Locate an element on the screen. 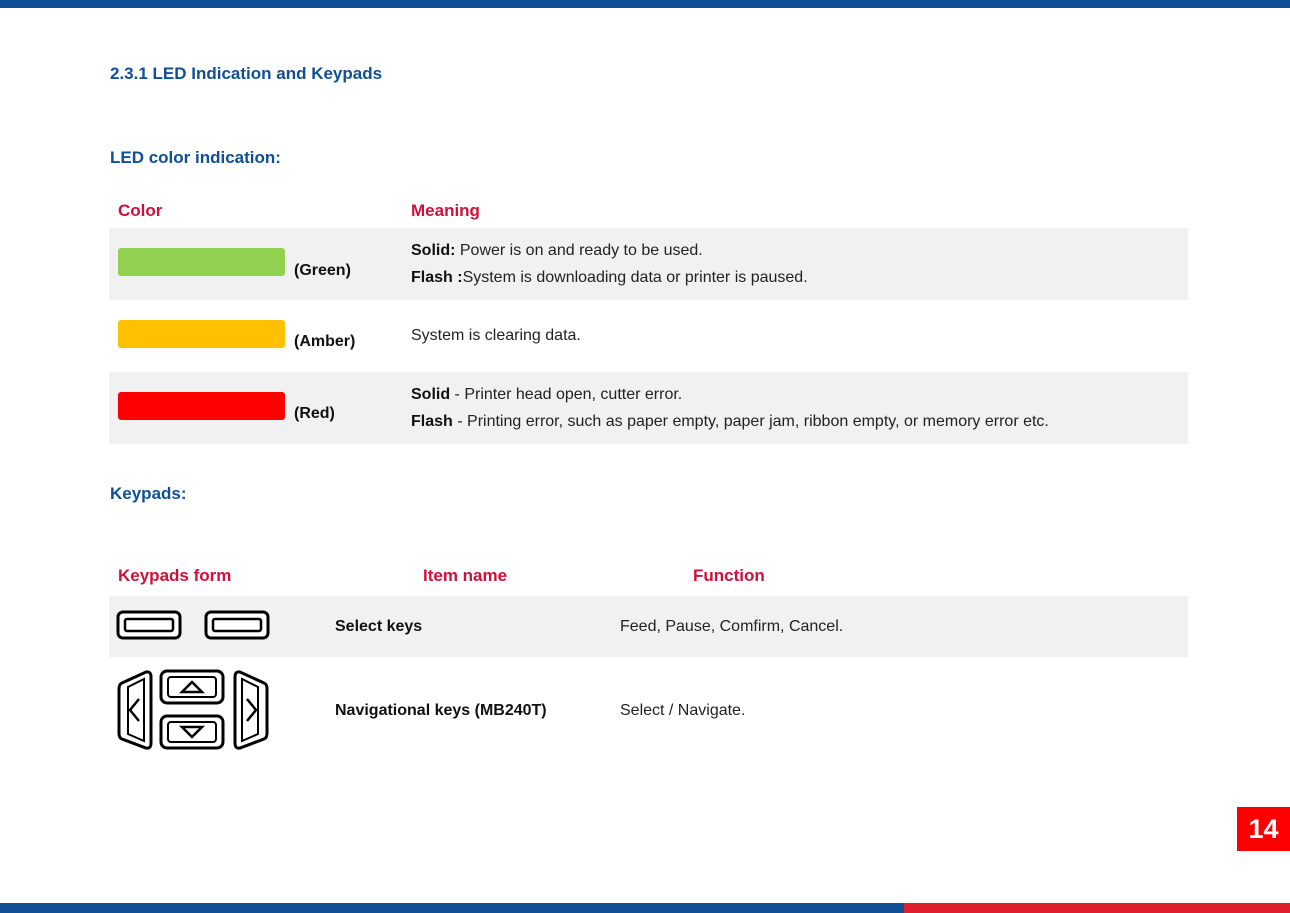 The width and height of the screenshot is (1290, 913). led-meaning-amber: System is clearing data. is located at coordinates (496, 335).